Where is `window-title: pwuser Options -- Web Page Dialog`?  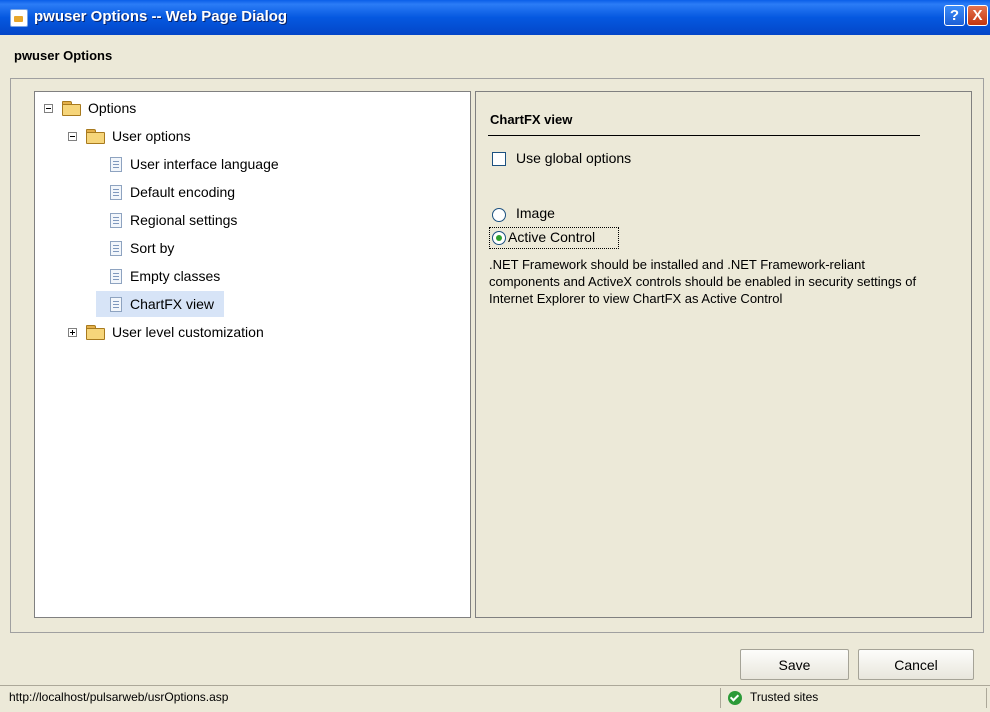 window-title: pwuser Options -- Web Page Dialog is located at coordinates (161, 16).